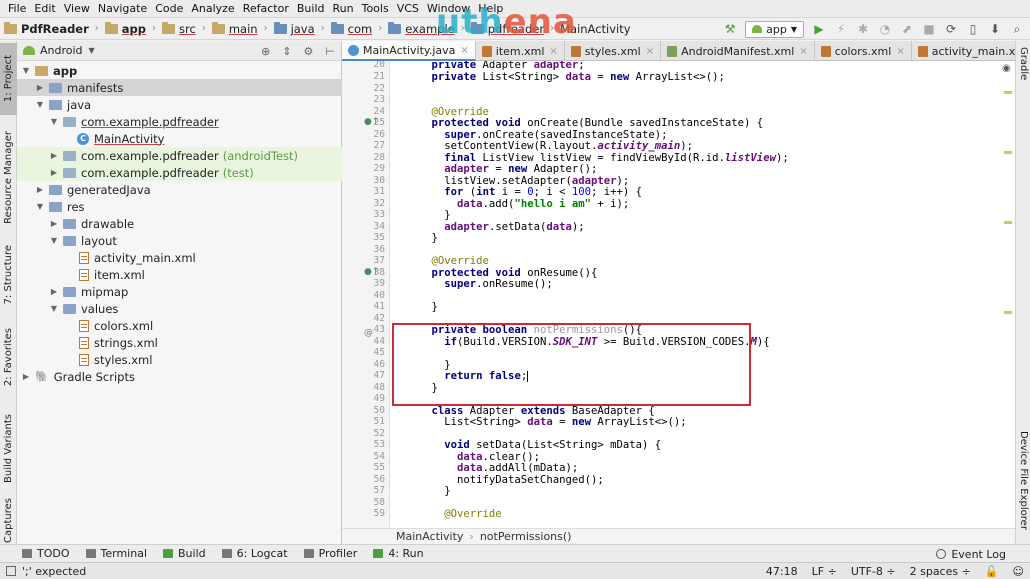  Describe the element at coordinates (526, 536) in the screenshot. I see `crumb-method: notPermissions()` at that location.